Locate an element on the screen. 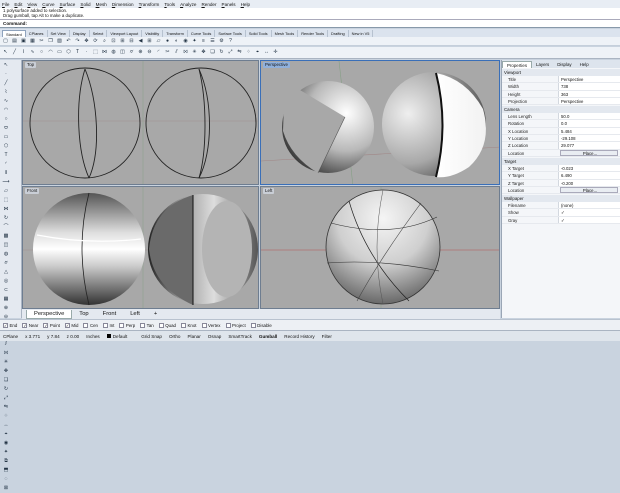  explode-icon: ✳ is located at coordinates (194, 52).